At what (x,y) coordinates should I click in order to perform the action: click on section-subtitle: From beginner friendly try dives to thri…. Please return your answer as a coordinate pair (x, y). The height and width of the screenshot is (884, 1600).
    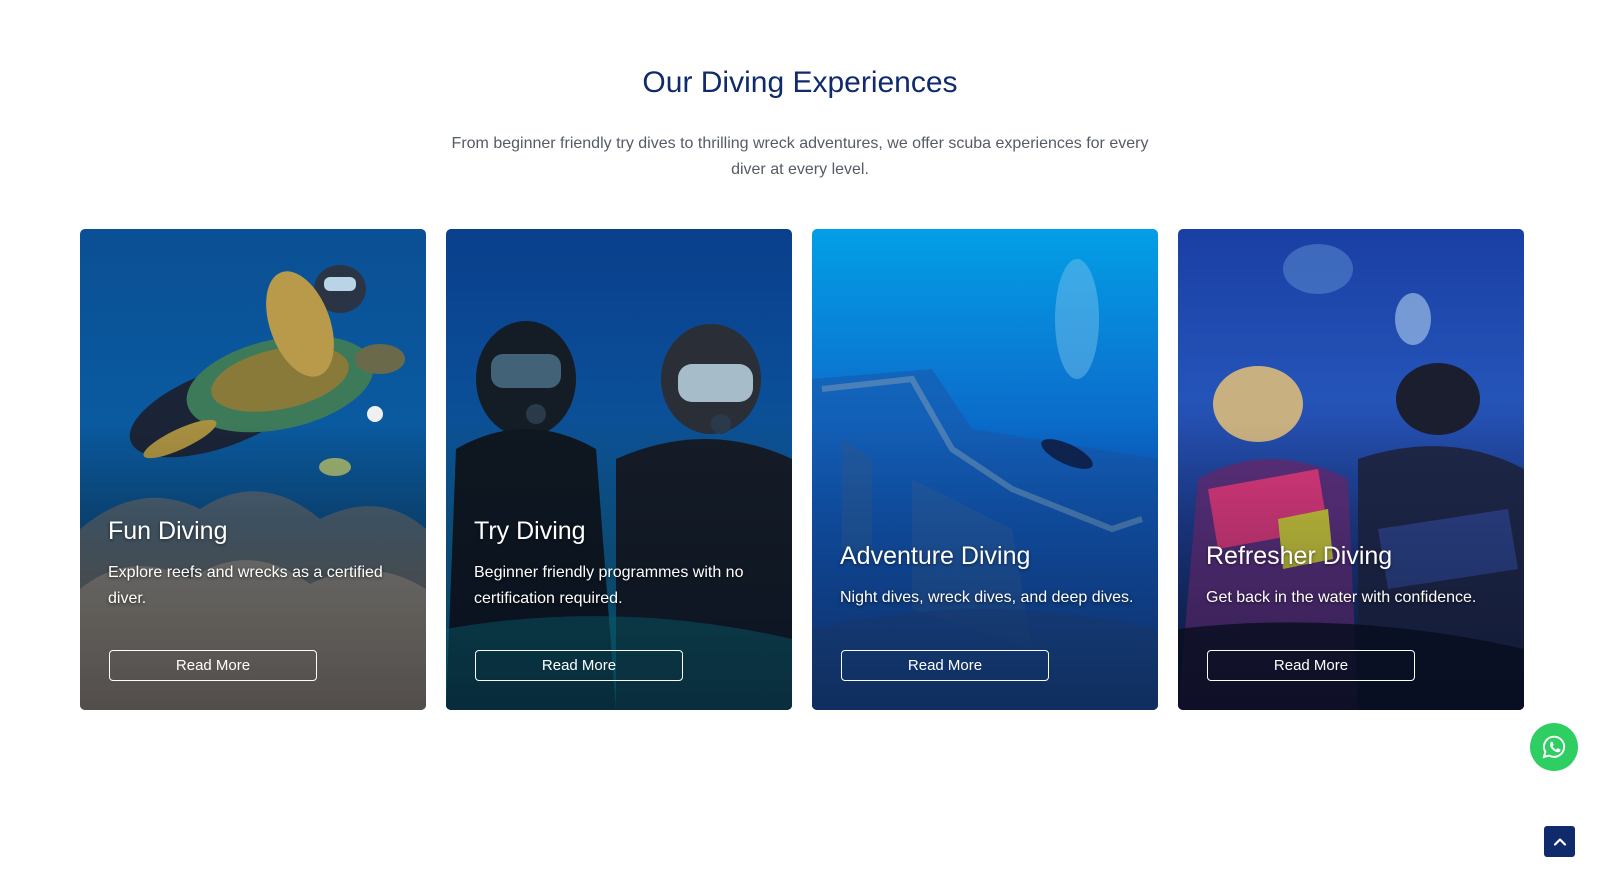
    Looking at the image, I should click on (800, 156).